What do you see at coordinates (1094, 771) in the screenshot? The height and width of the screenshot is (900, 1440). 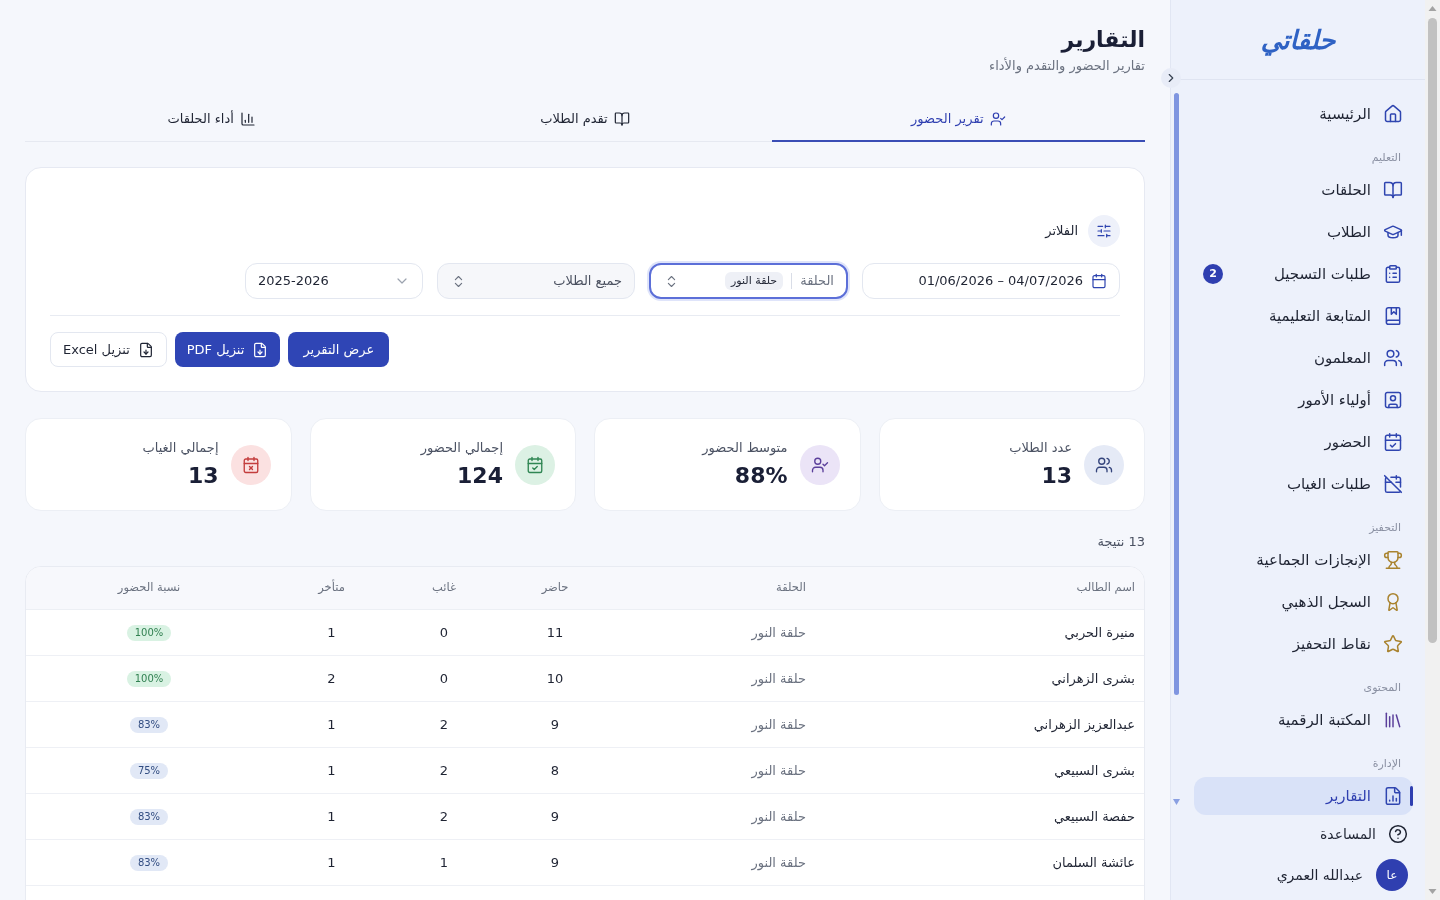 I see `table-cell-text: بشرى السبيعي` at bounding box center [1094, 771].